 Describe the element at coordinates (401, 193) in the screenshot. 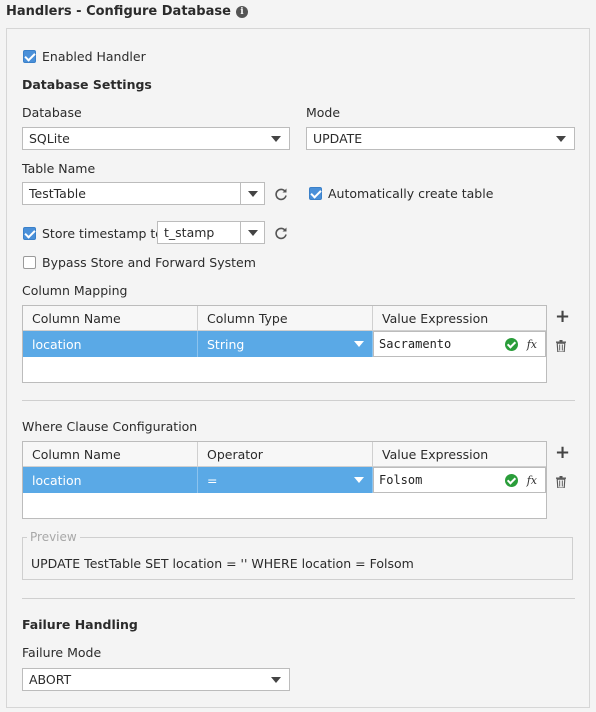

I see `auto-create-table-checkbox: Automatically create table` at that location.